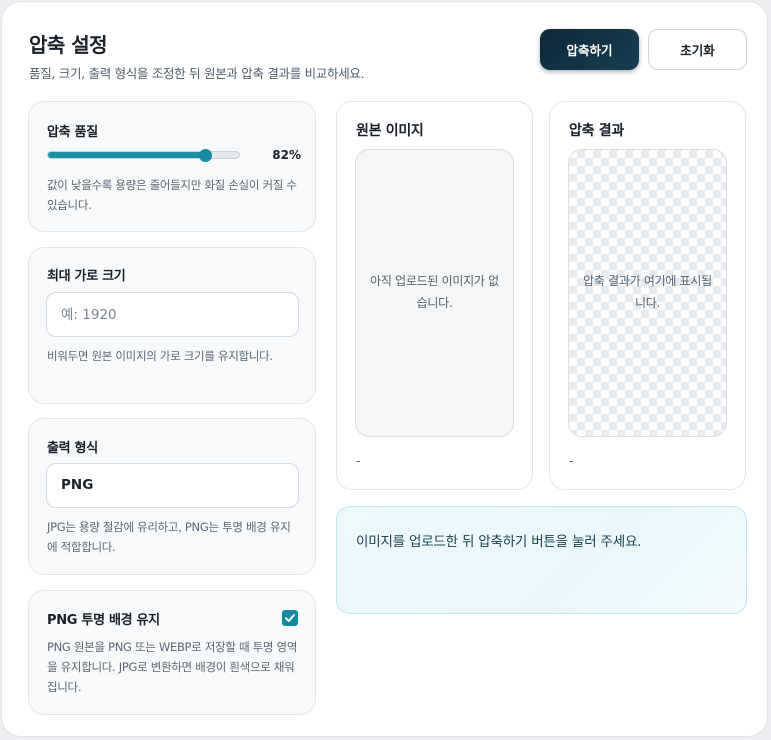  Describe the element at coordinates (72, 448) in the screenshot. I see `format-label: 출력 형식` at that location.